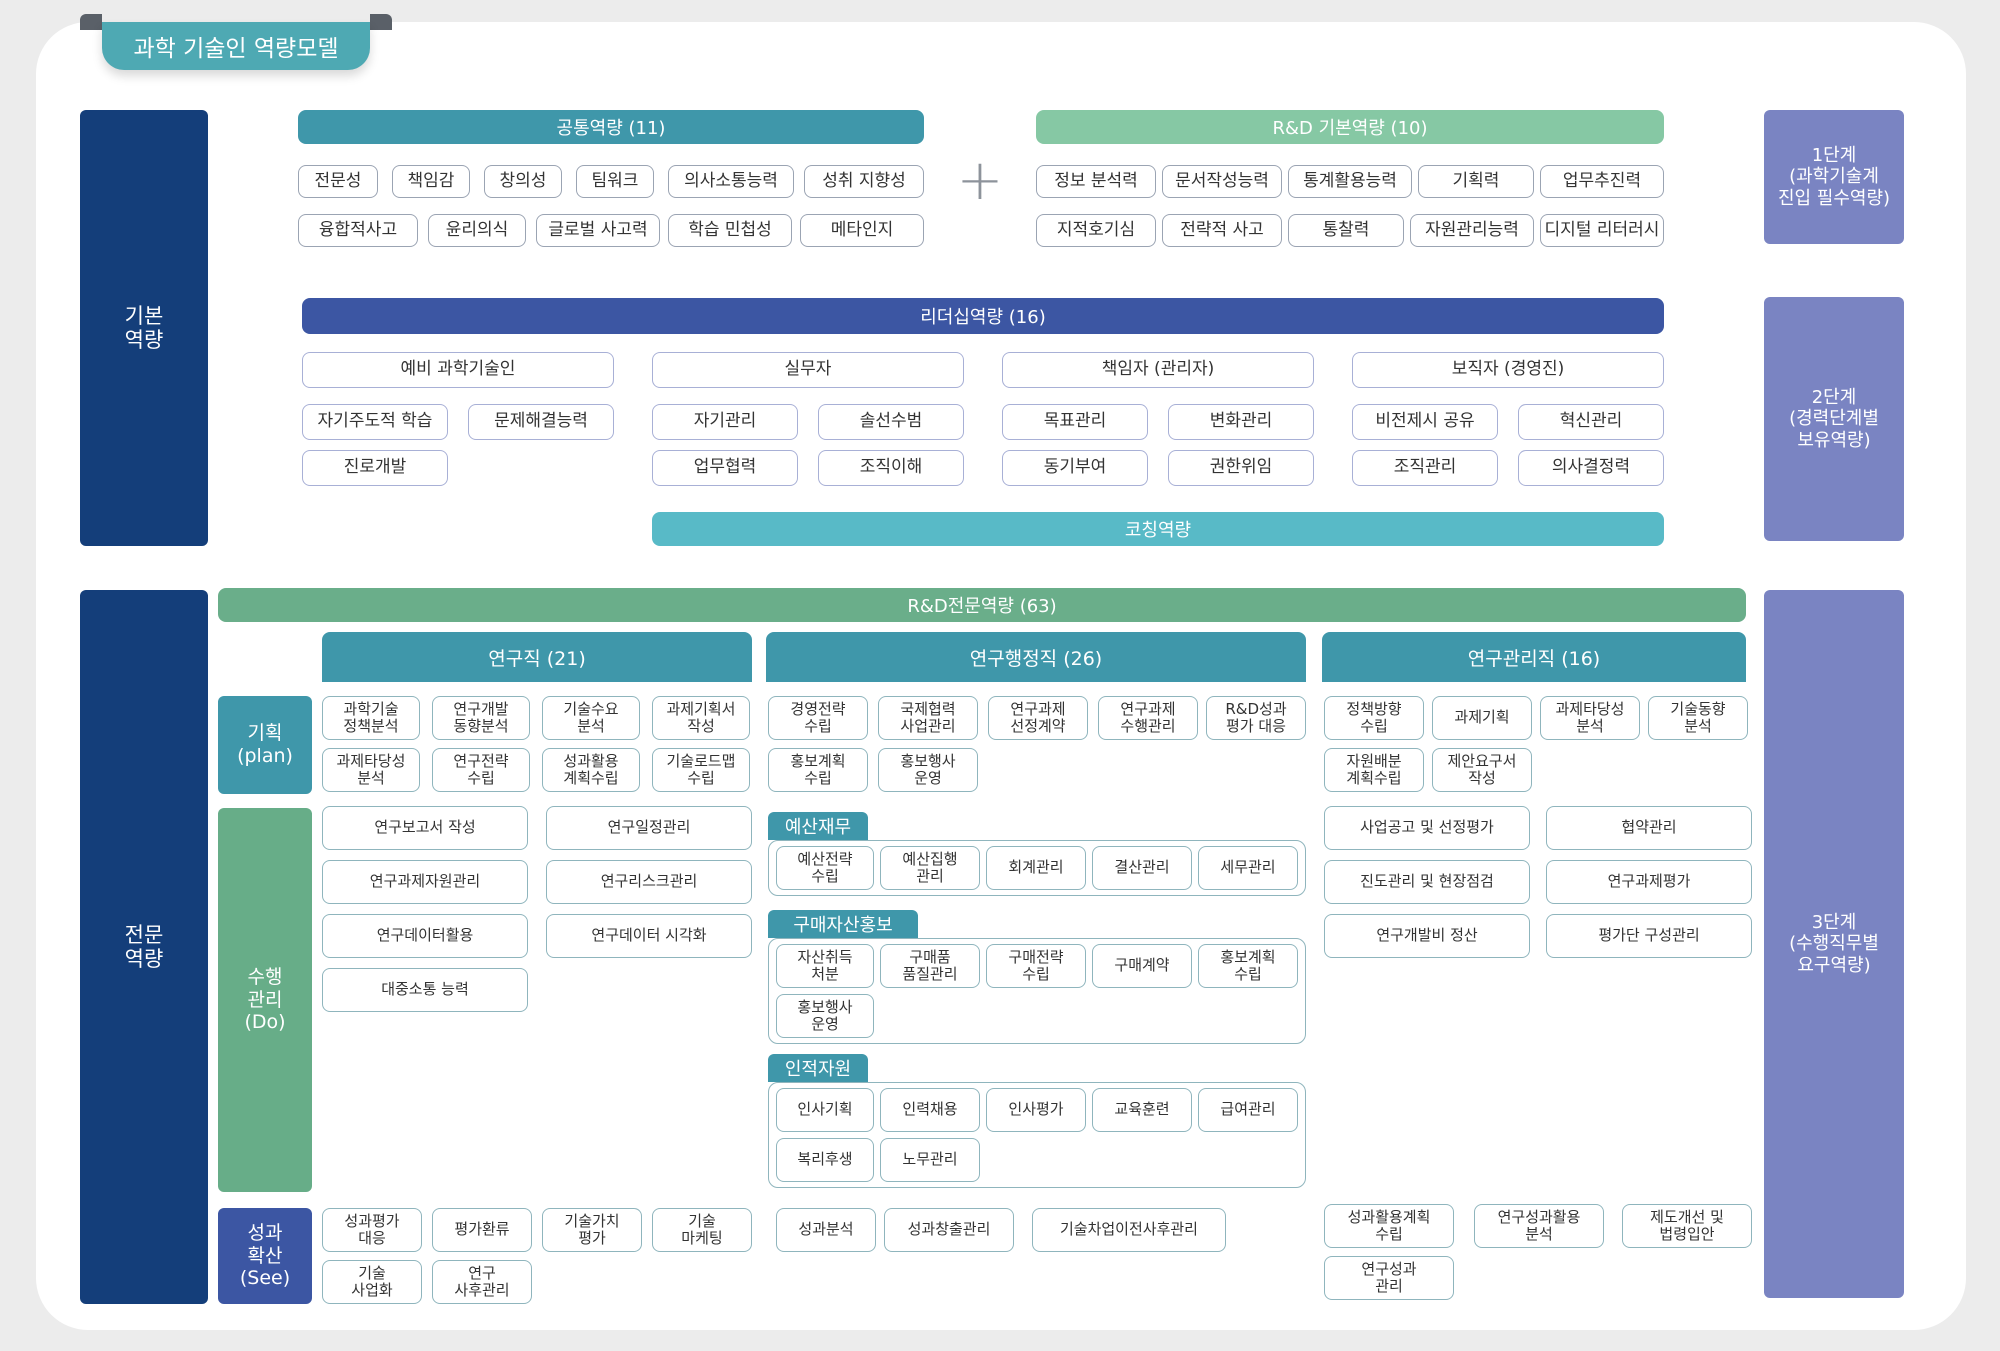  What do you see at coordinates (592, 1230) in the screenshot?
I see `researcher-see-item: 기술가치 평가` at bounding box center [592, 1230].